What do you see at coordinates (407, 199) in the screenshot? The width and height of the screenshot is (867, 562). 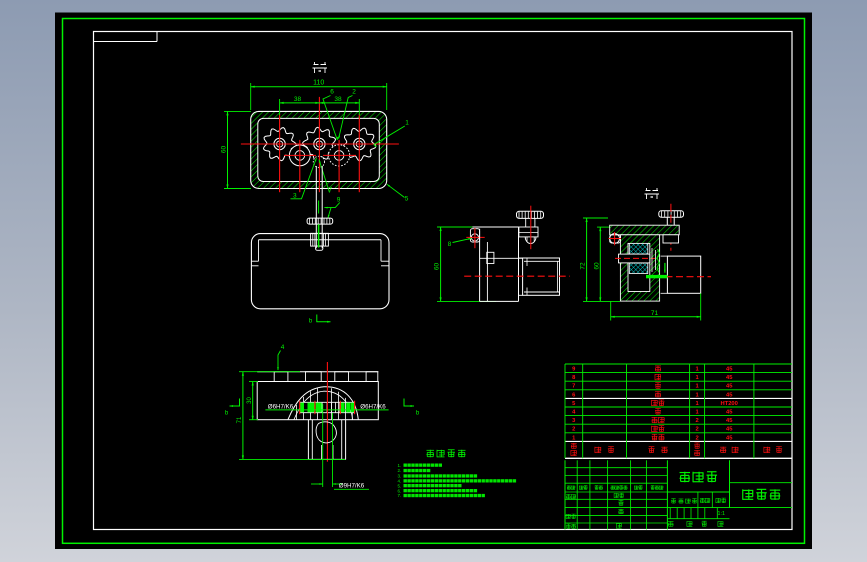 I see `svg-text: 5` at bounding box center [407, 199].